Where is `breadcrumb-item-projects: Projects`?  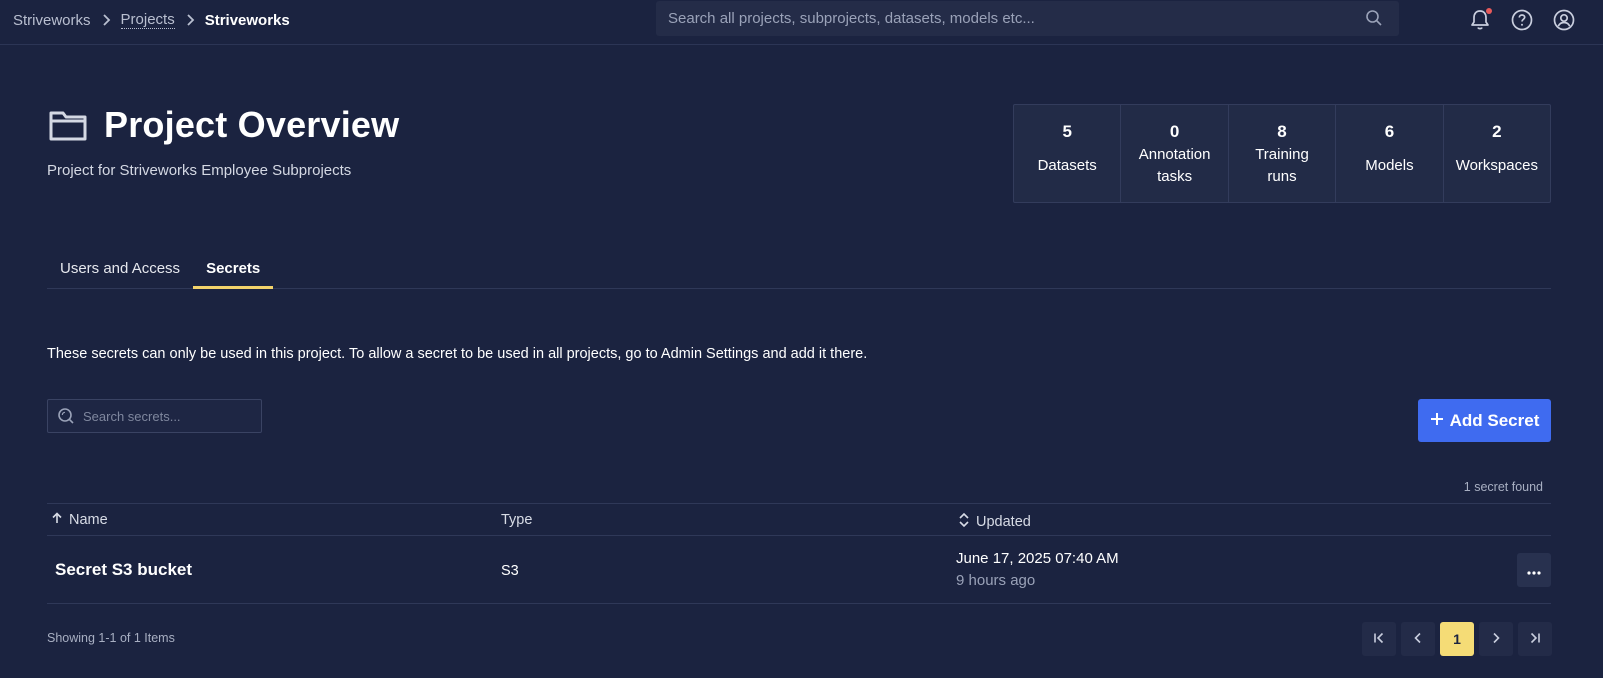 breadcrumb-item-projects: Projects is located at coordinates (147, 20).